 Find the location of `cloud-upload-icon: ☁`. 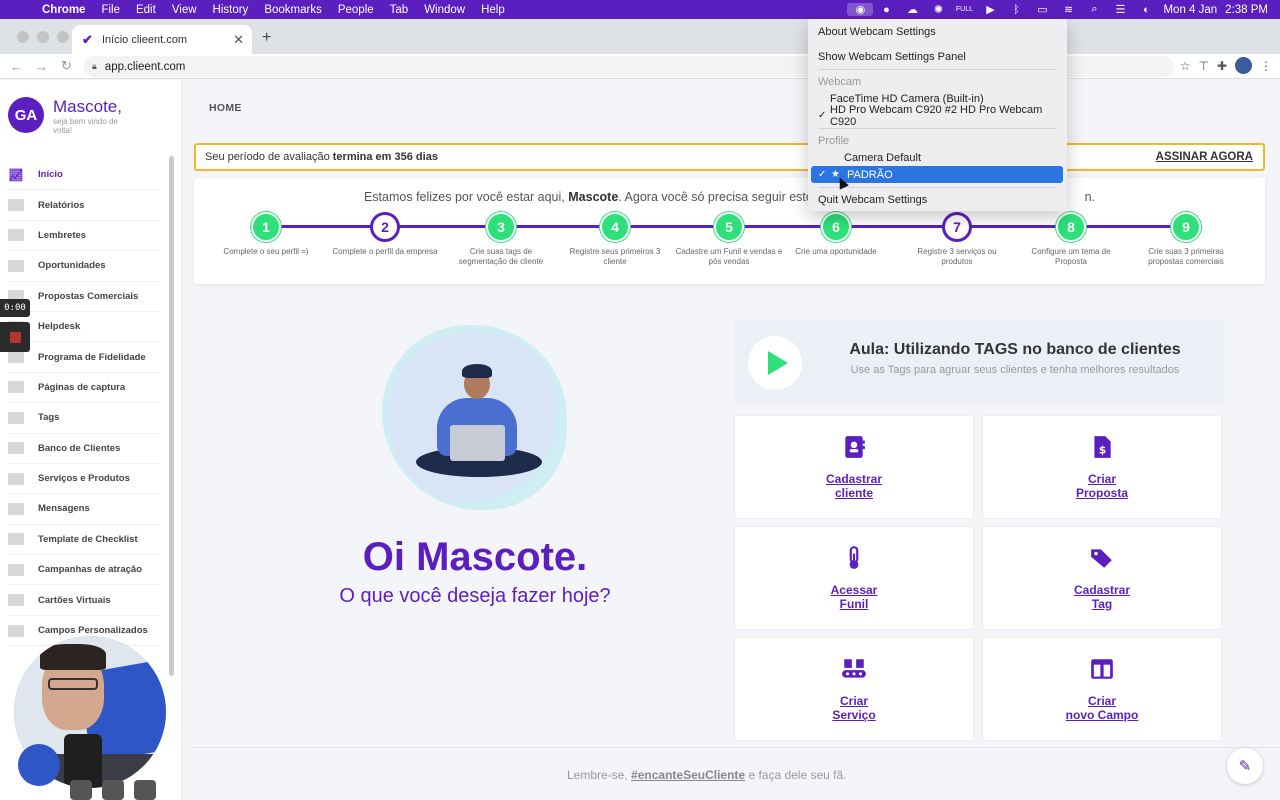

cloud-upload-icon: ☁ is located at coordinates (912, 9).